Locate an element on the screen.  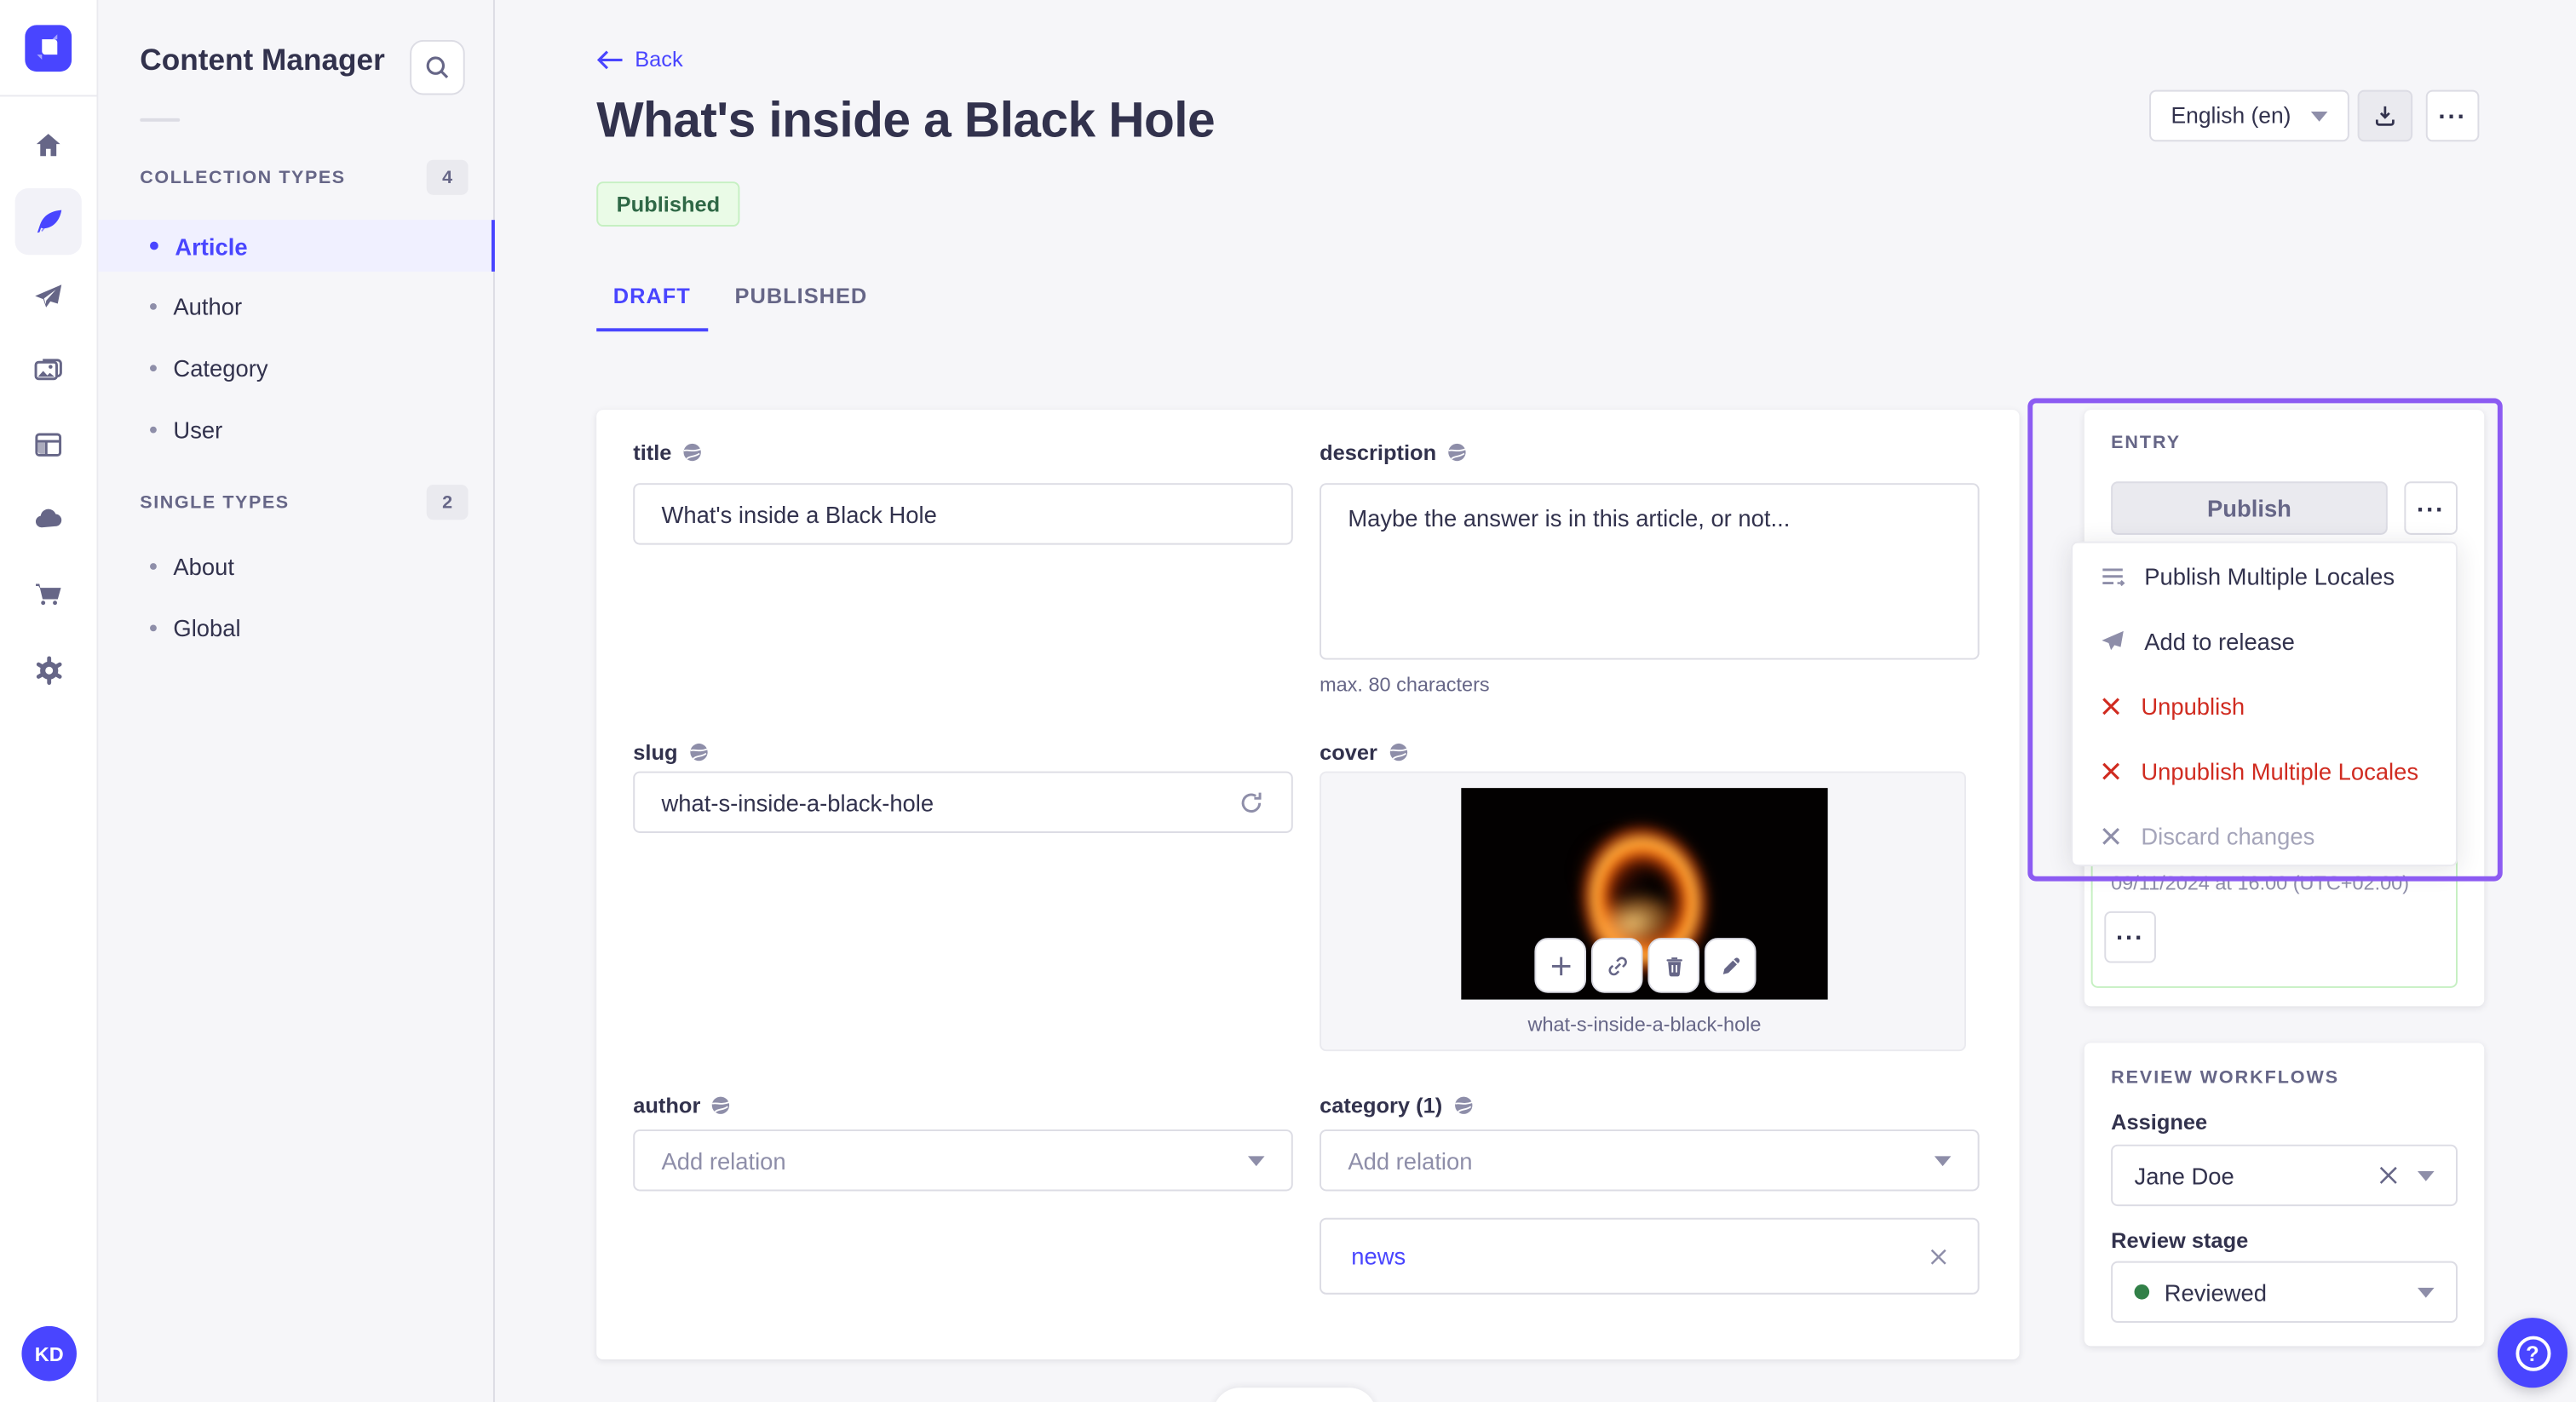
slug-field-label: slug is located at coordinates (671, 752).